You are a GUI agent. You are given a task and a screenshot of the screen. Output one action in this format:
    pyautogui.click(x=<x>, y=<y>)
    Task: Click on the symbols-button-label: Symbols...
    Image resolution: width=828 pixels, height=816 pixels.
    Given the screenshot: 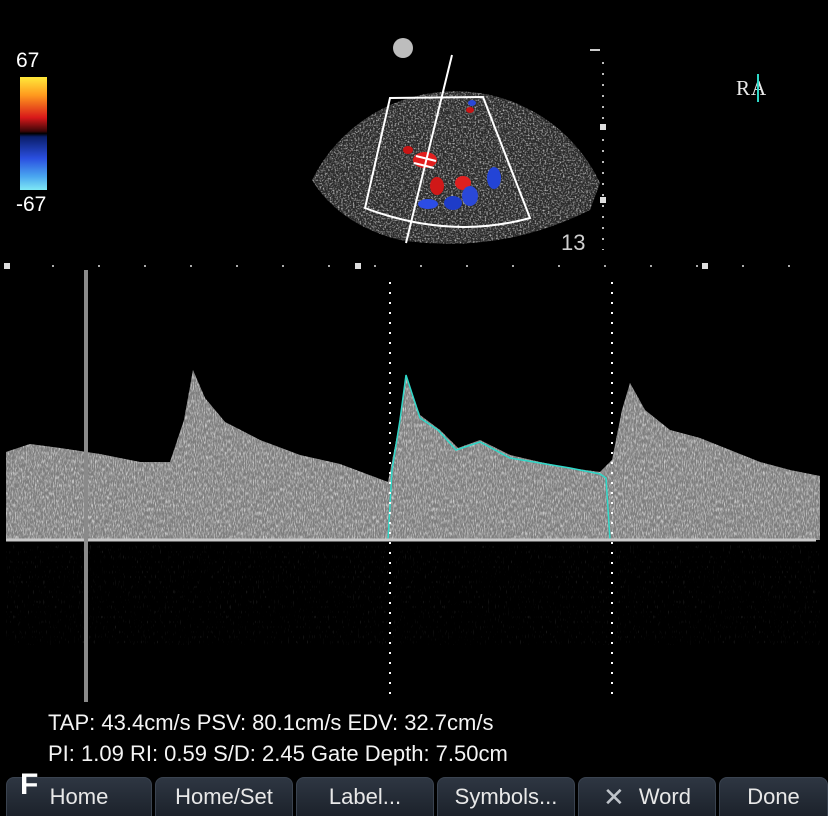 What is the action you would take?
    pyautogui.click(x=506, y=796)
    